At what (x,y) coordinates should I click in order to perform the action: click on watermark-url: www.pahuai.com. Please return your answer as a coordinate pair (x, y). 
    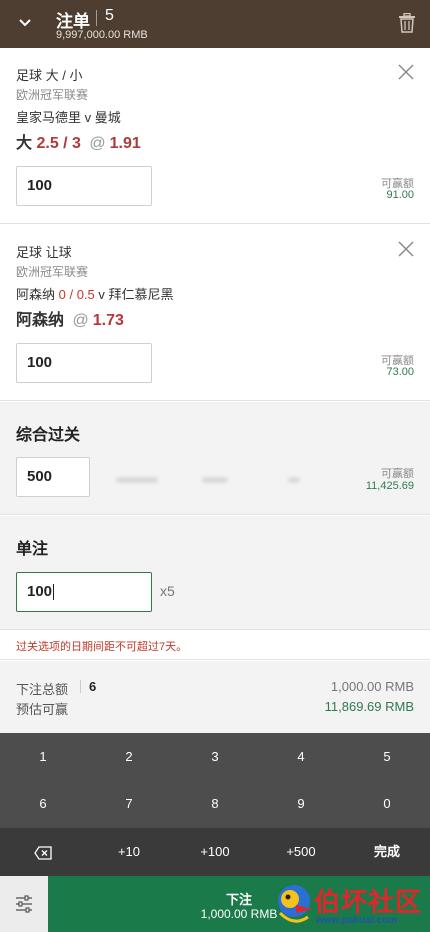
    Looking at the image, I should click on (357, 920).